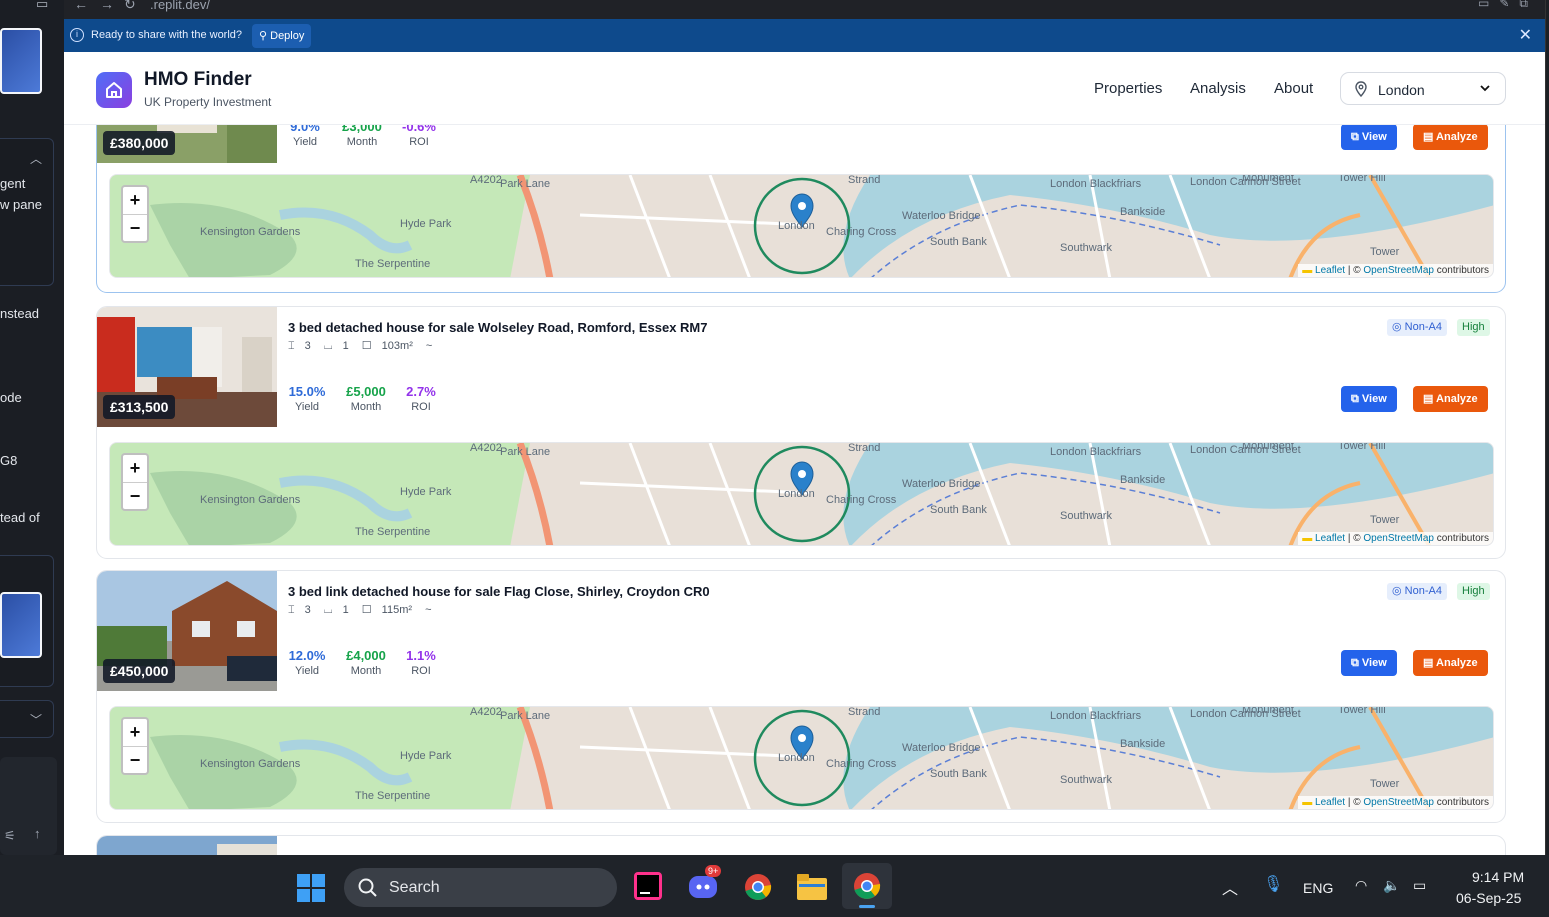 The image size is (1549, 917). Describe the element at coordinates (250, 500) in the screenshot. I see `map-place-label: Kensington Gardens` at that location.